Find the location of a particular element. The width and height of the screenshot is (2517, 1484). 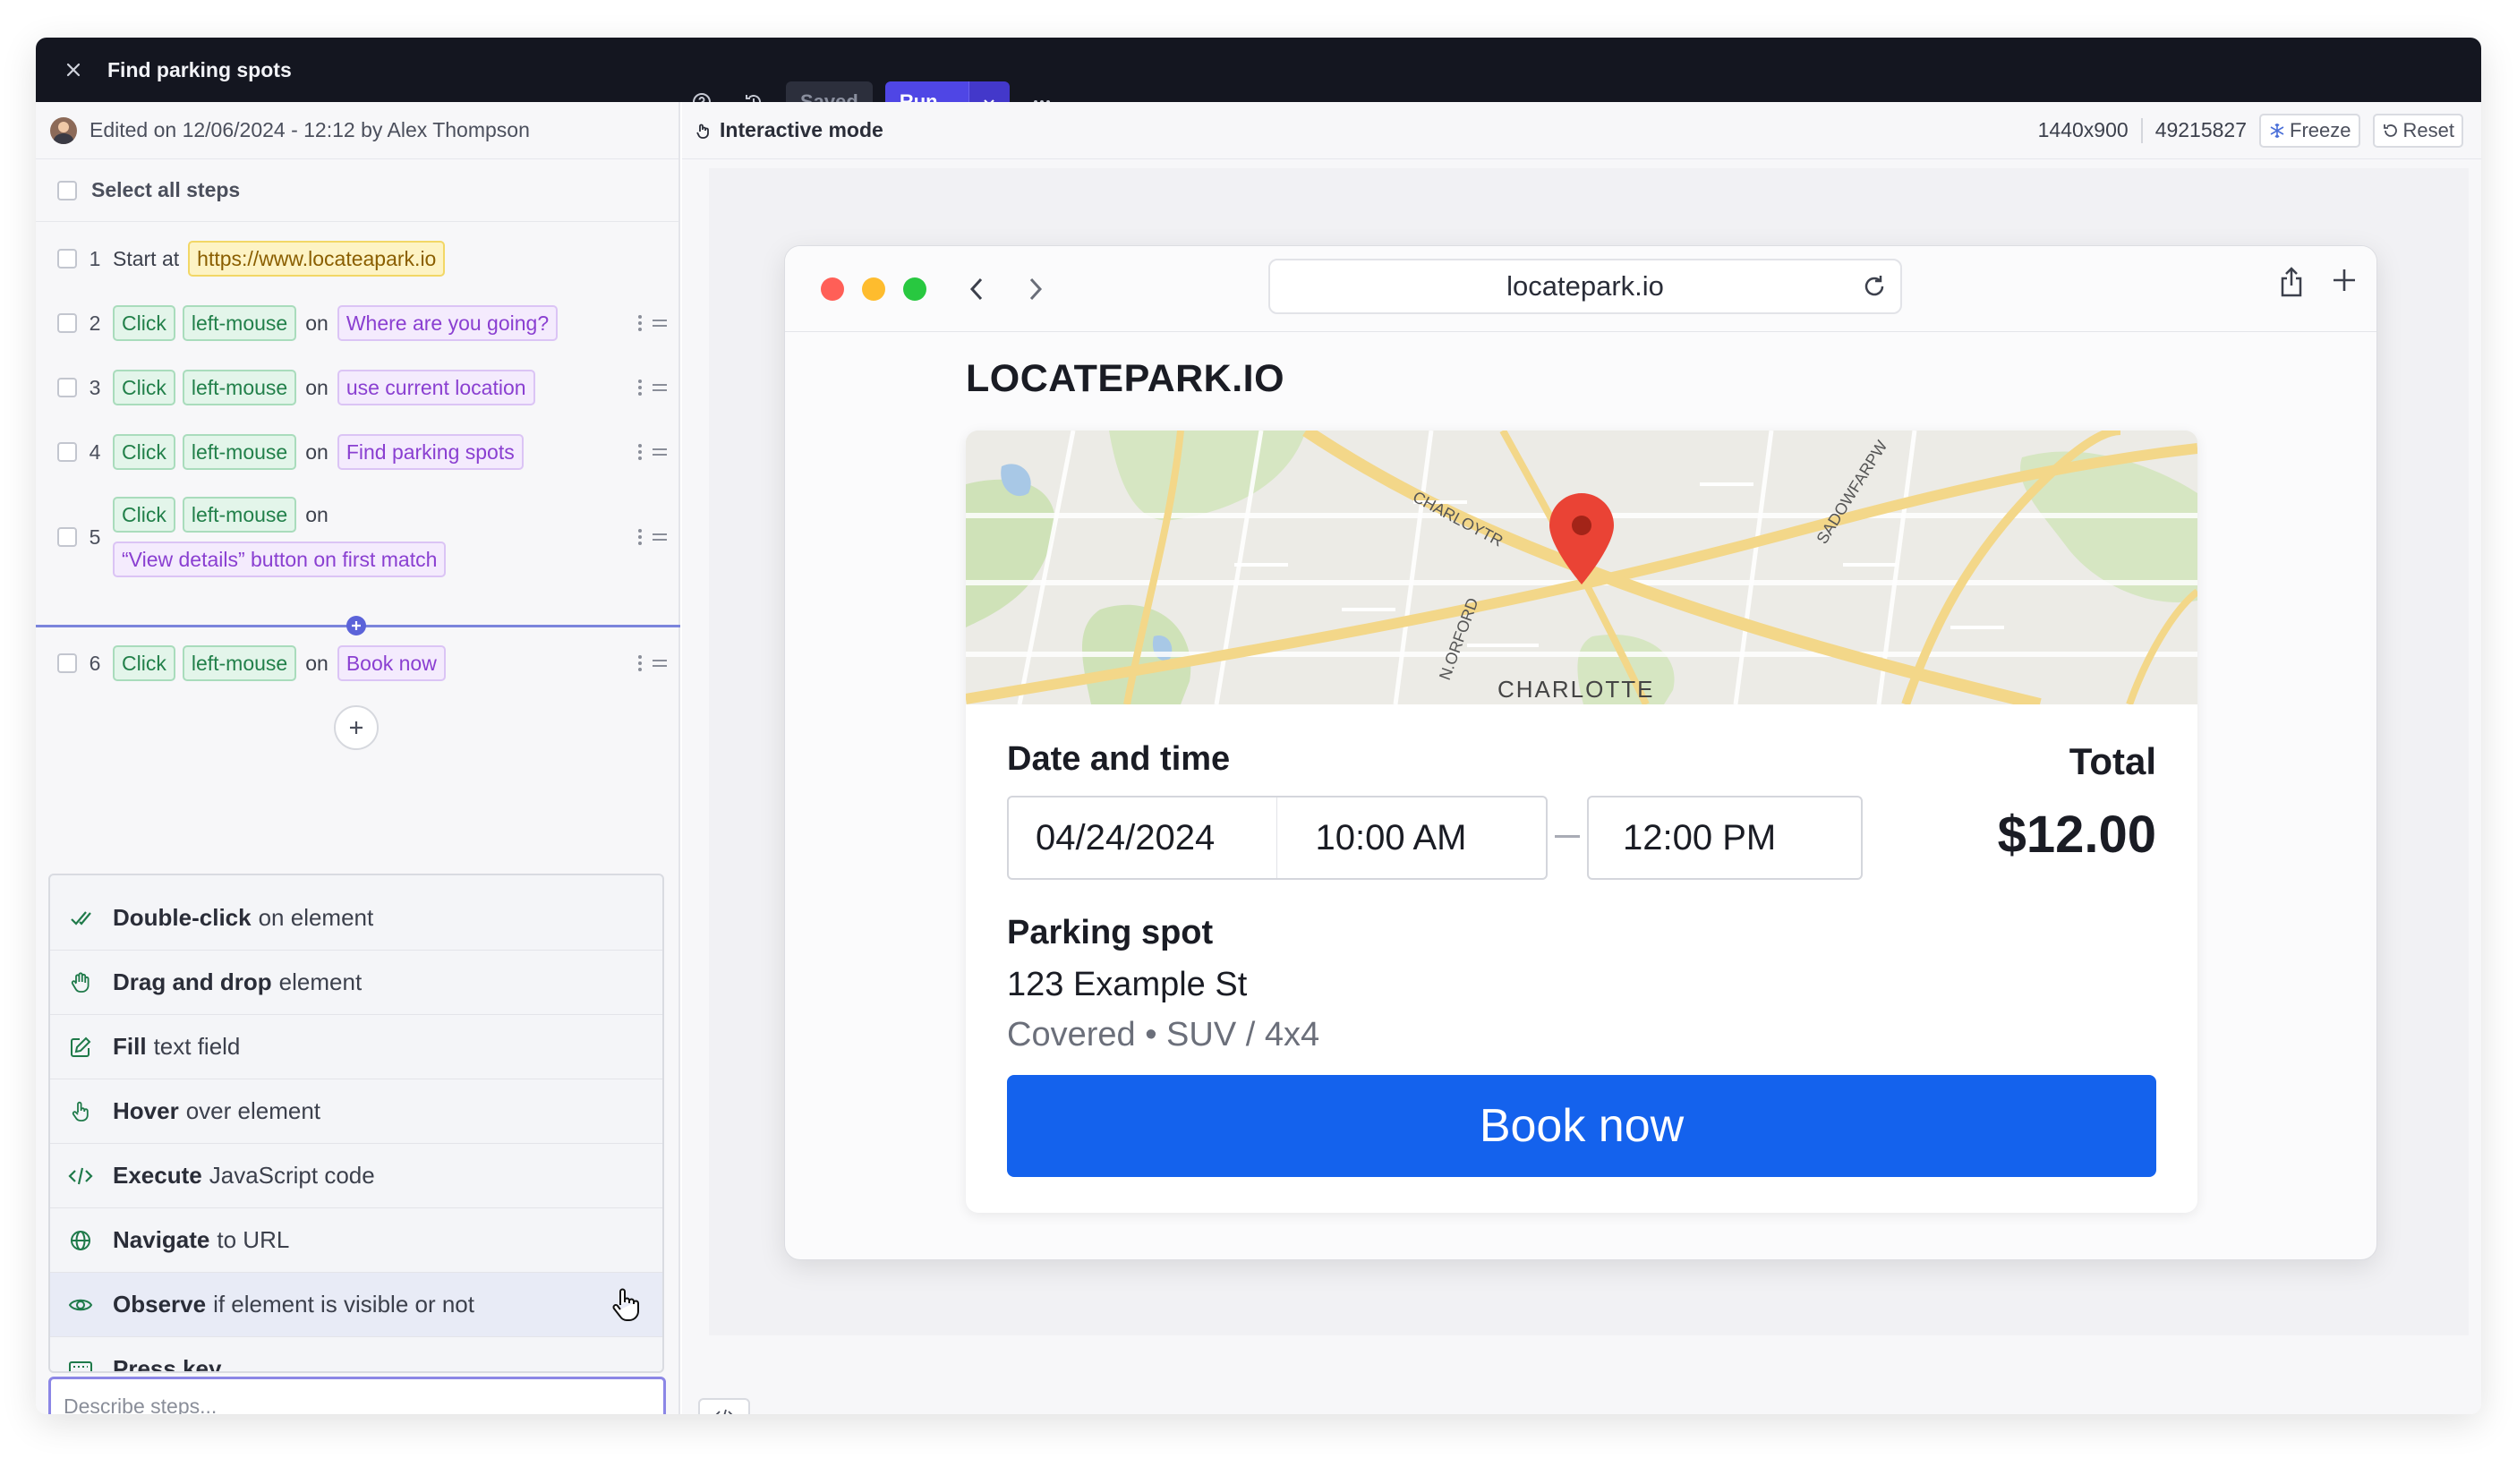

reset-button: Reset is located at coordinates (2417, 130).